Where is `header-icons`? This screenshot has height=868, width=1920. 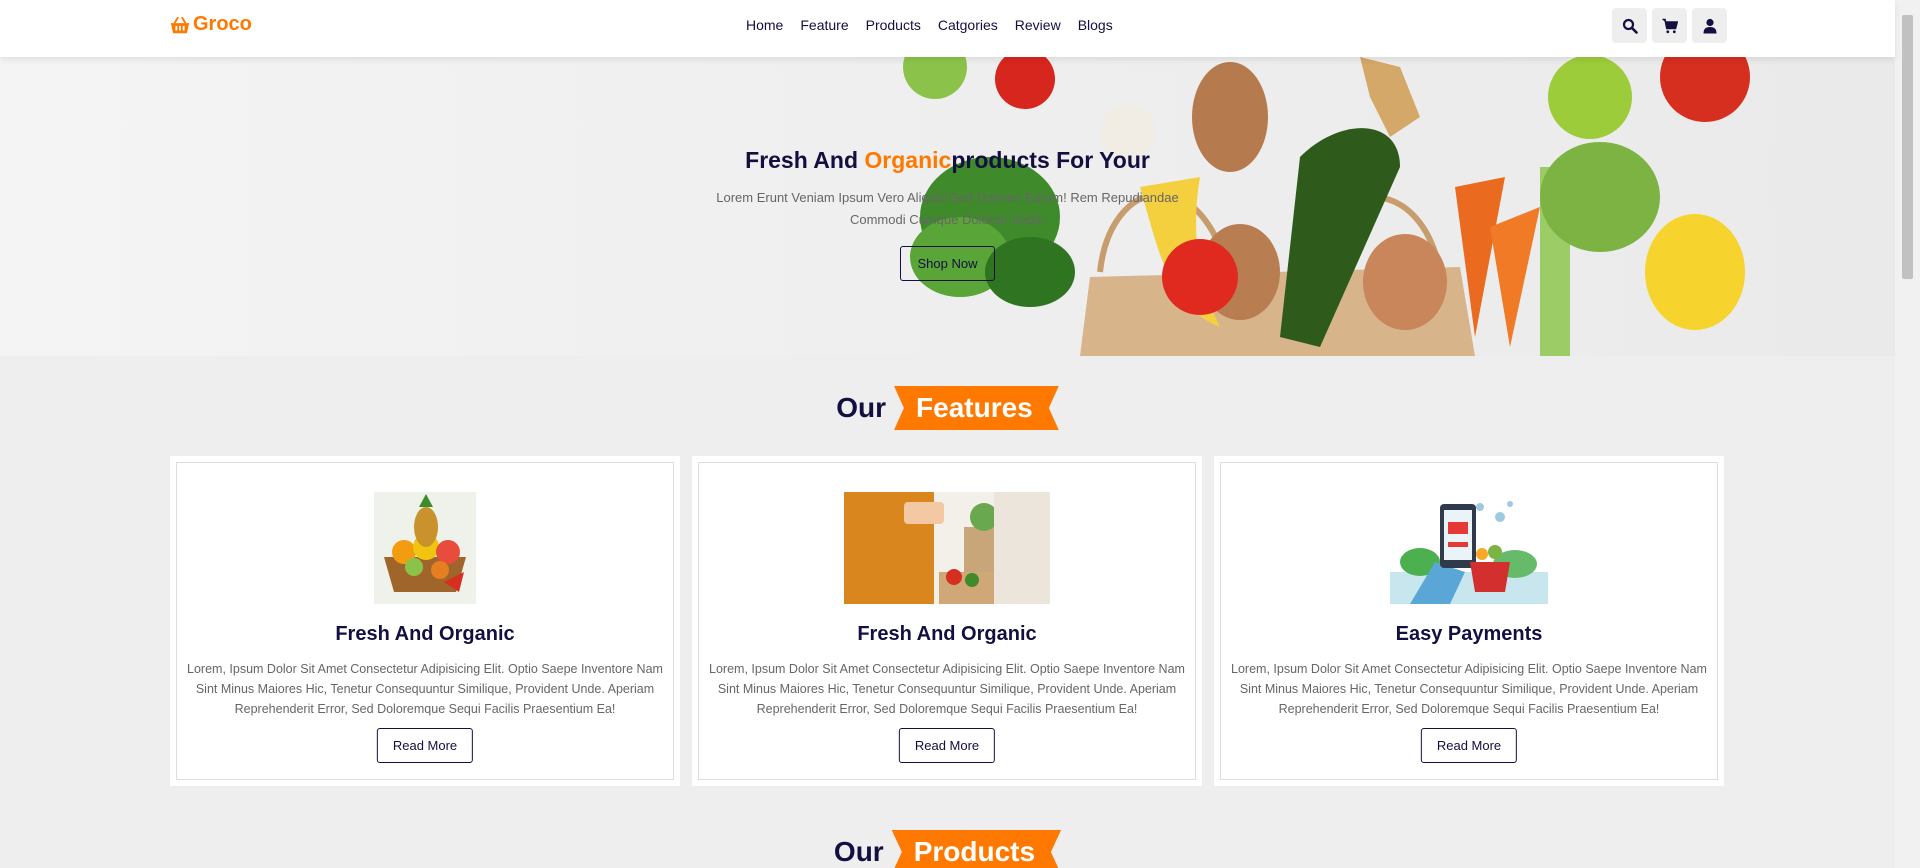
header-icons is located at coordinates (1669, 25).